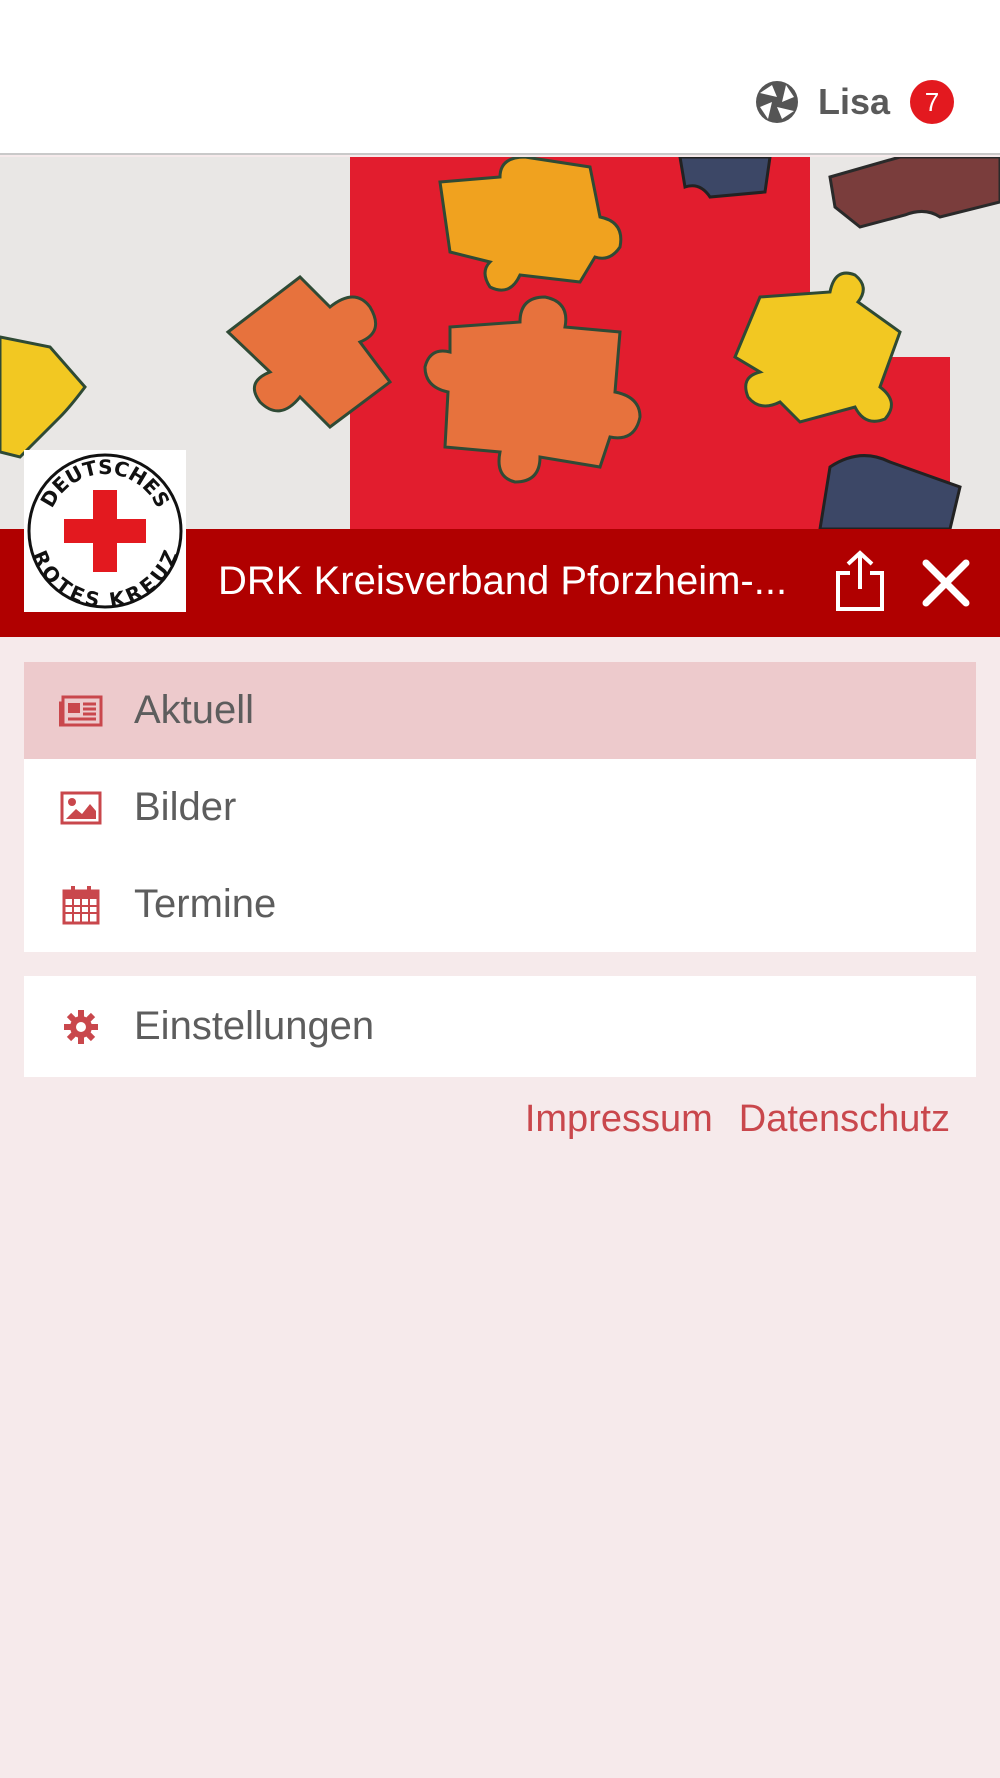 This screenshot has height=1778, width=1000. I want to click on menu-item-termine: Termine, so click(500, 904).